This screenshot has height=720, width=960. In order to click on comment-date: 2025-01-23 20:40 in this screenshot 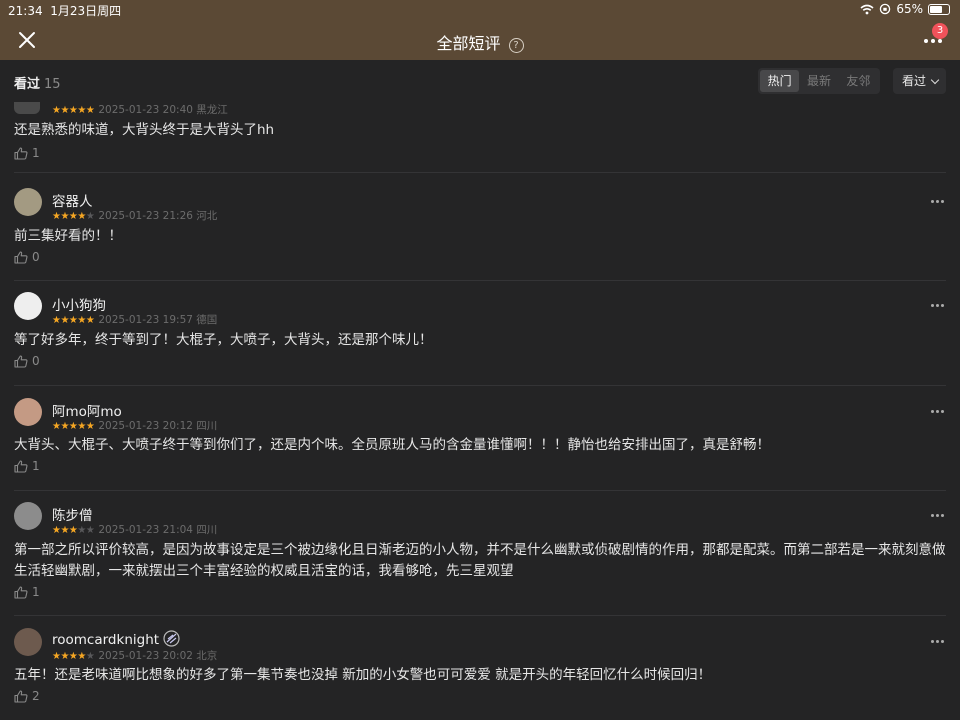, I will do `click(147, 110)`.